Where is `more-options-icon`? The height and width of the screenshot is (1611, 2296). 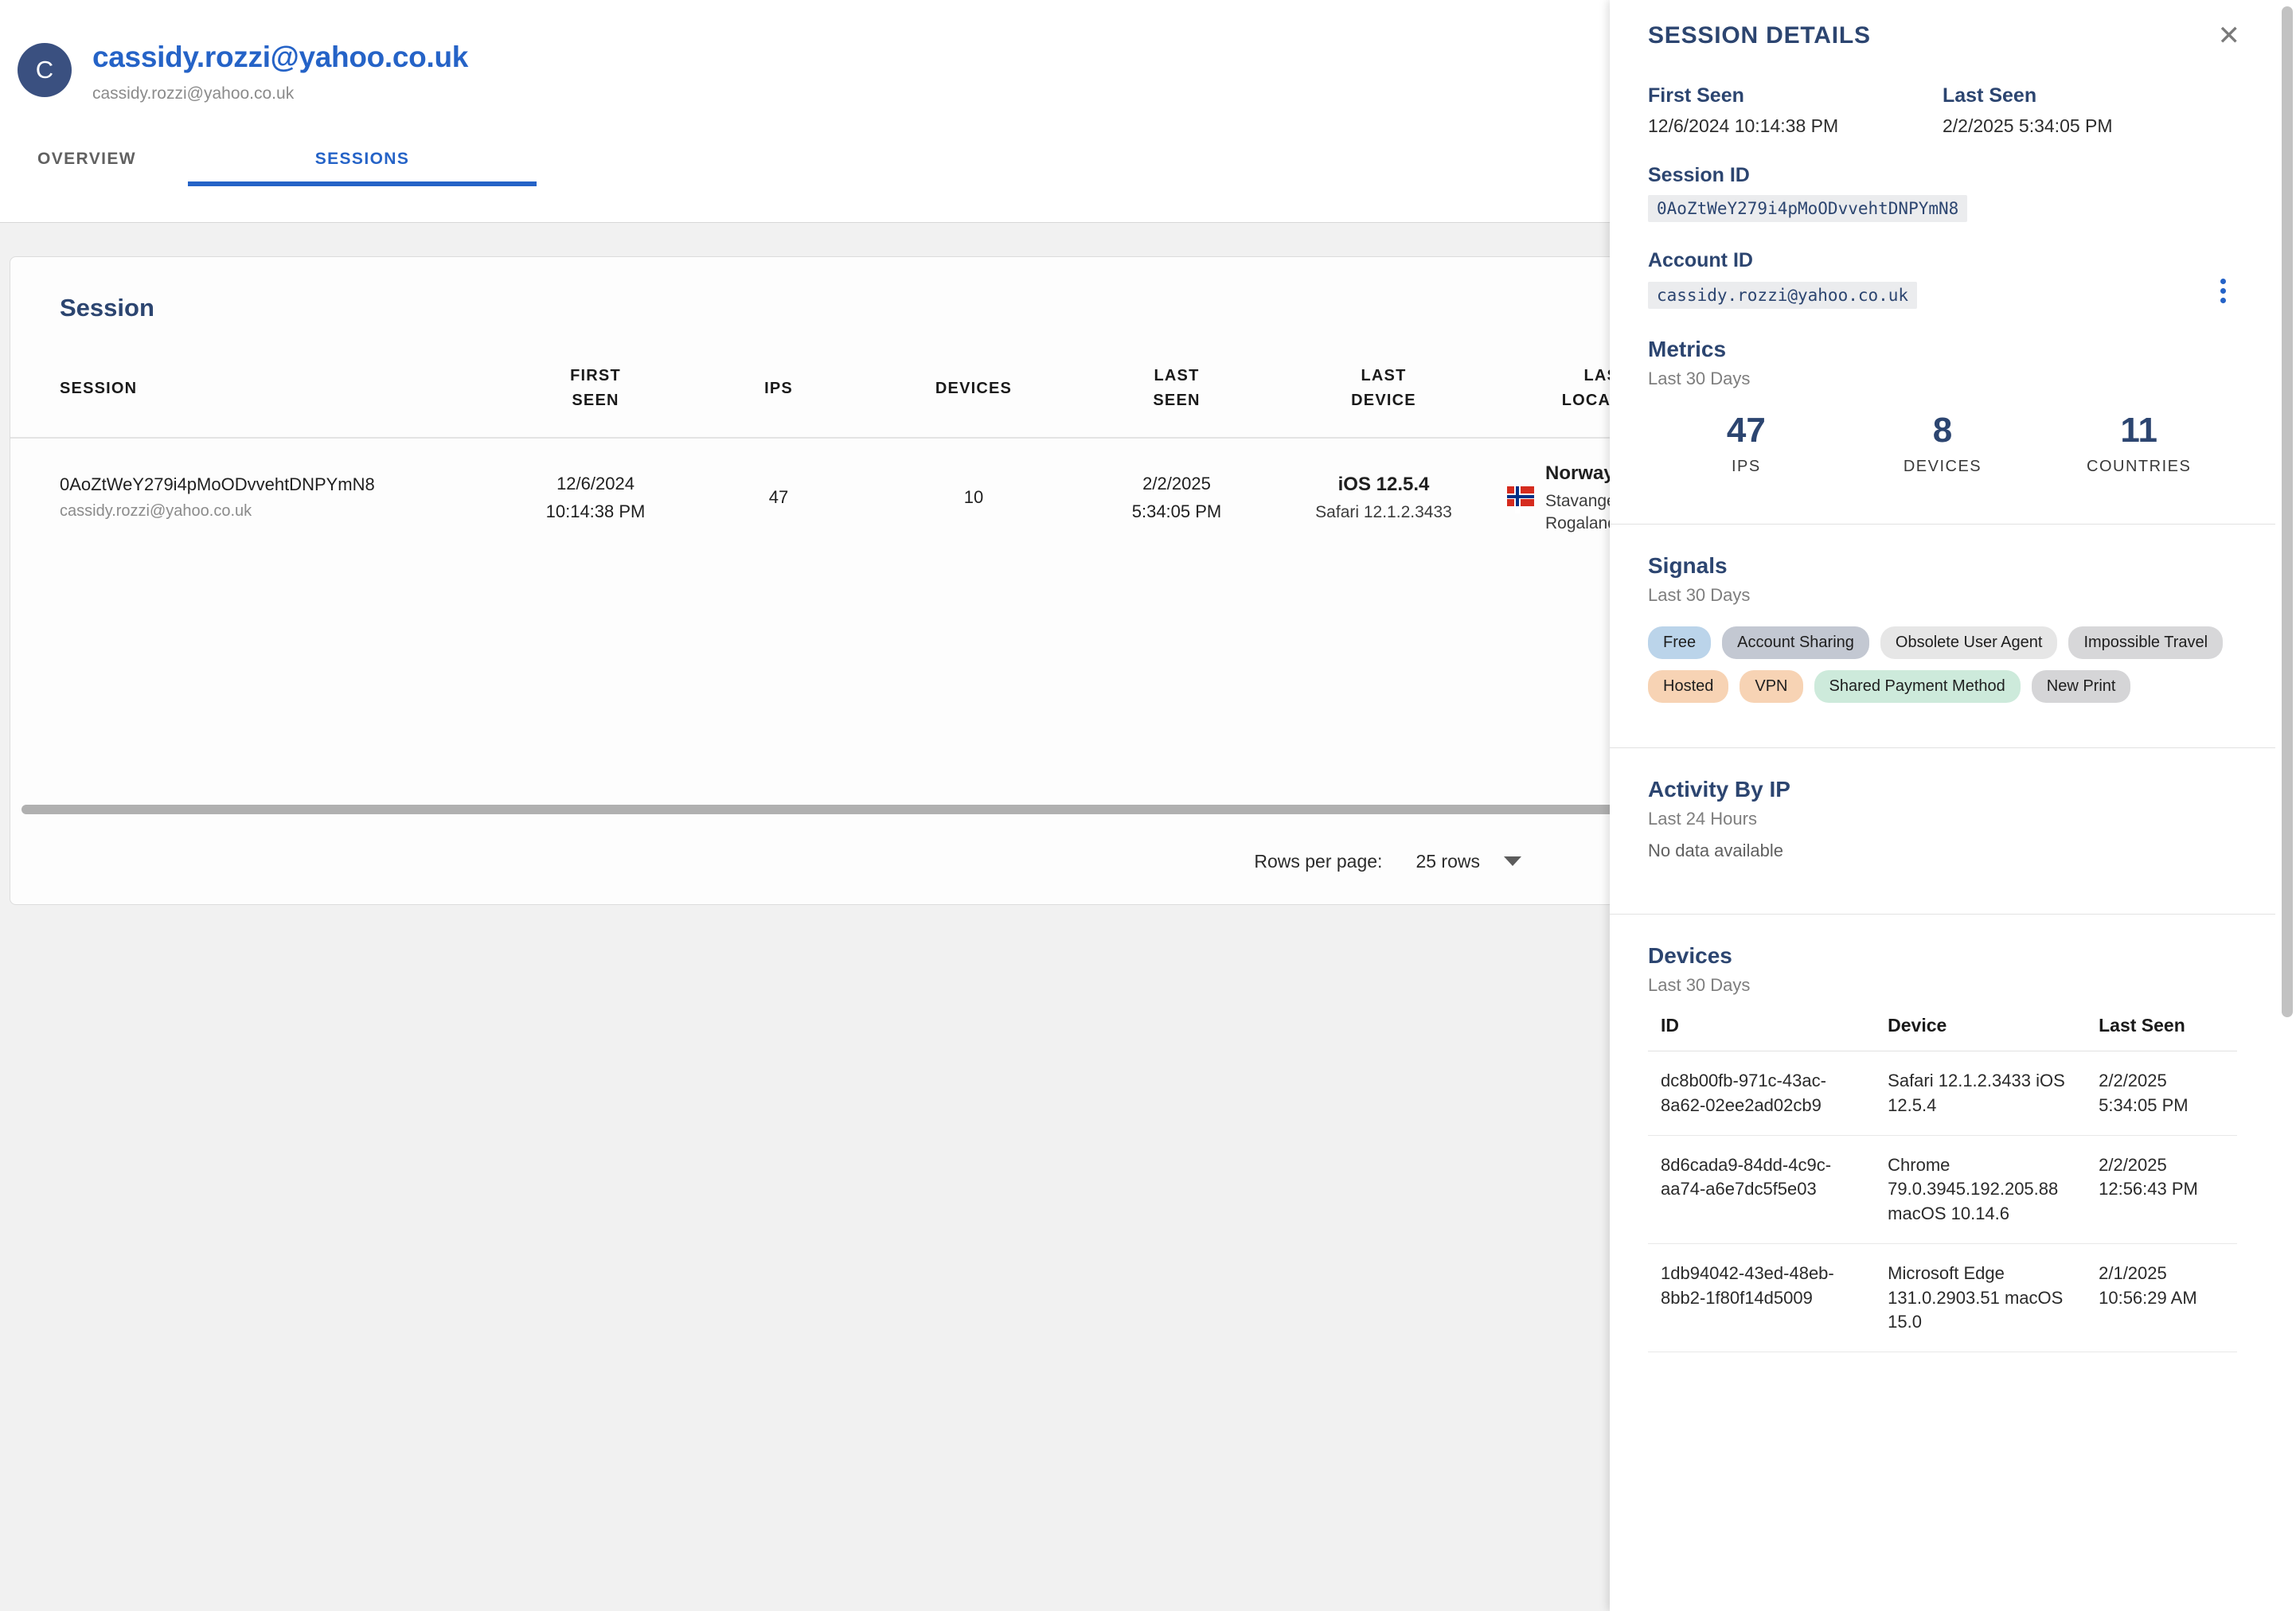
more-options-icon is located at coordinates (2223, 291).